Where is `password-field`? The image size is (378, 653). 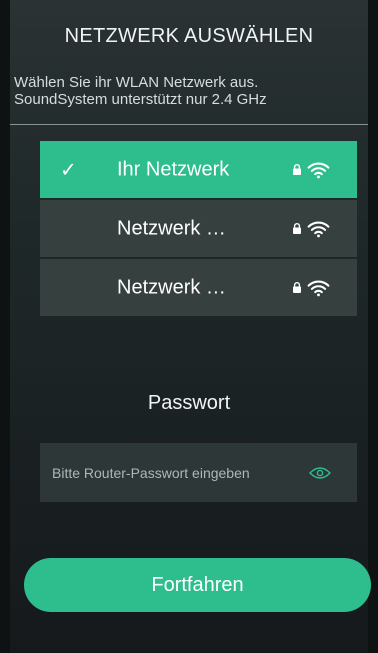 password-field is located at coordinates (198, 472).